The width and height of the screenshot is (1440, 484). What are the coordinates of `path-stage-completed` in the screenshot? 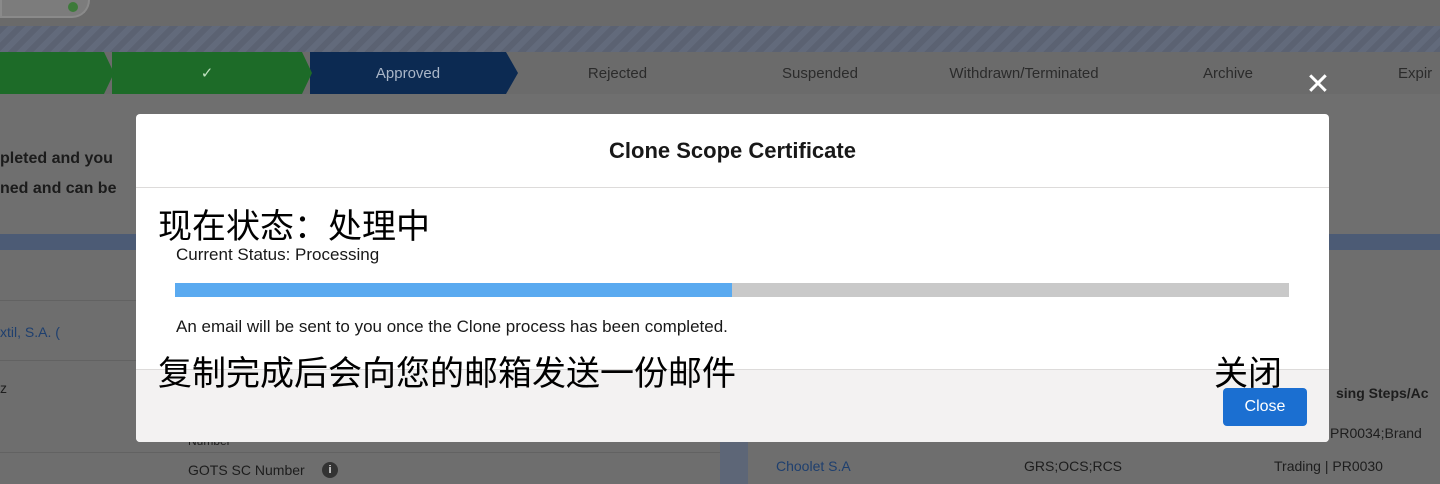 It's located at (52, 73).